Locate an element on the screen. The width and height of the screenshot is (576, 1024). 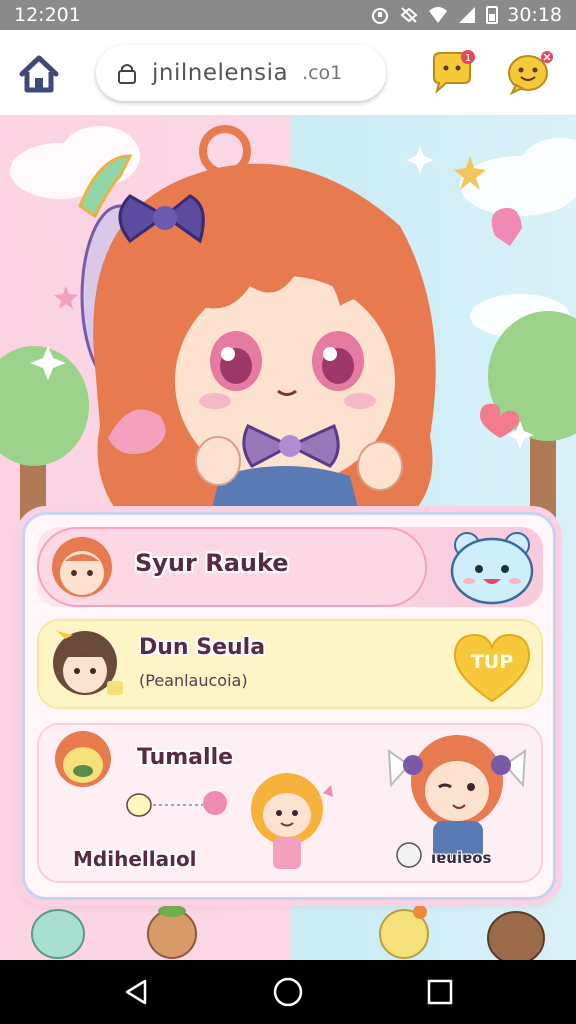
friend-name: Tumalle is located at coordinates (185, 757).